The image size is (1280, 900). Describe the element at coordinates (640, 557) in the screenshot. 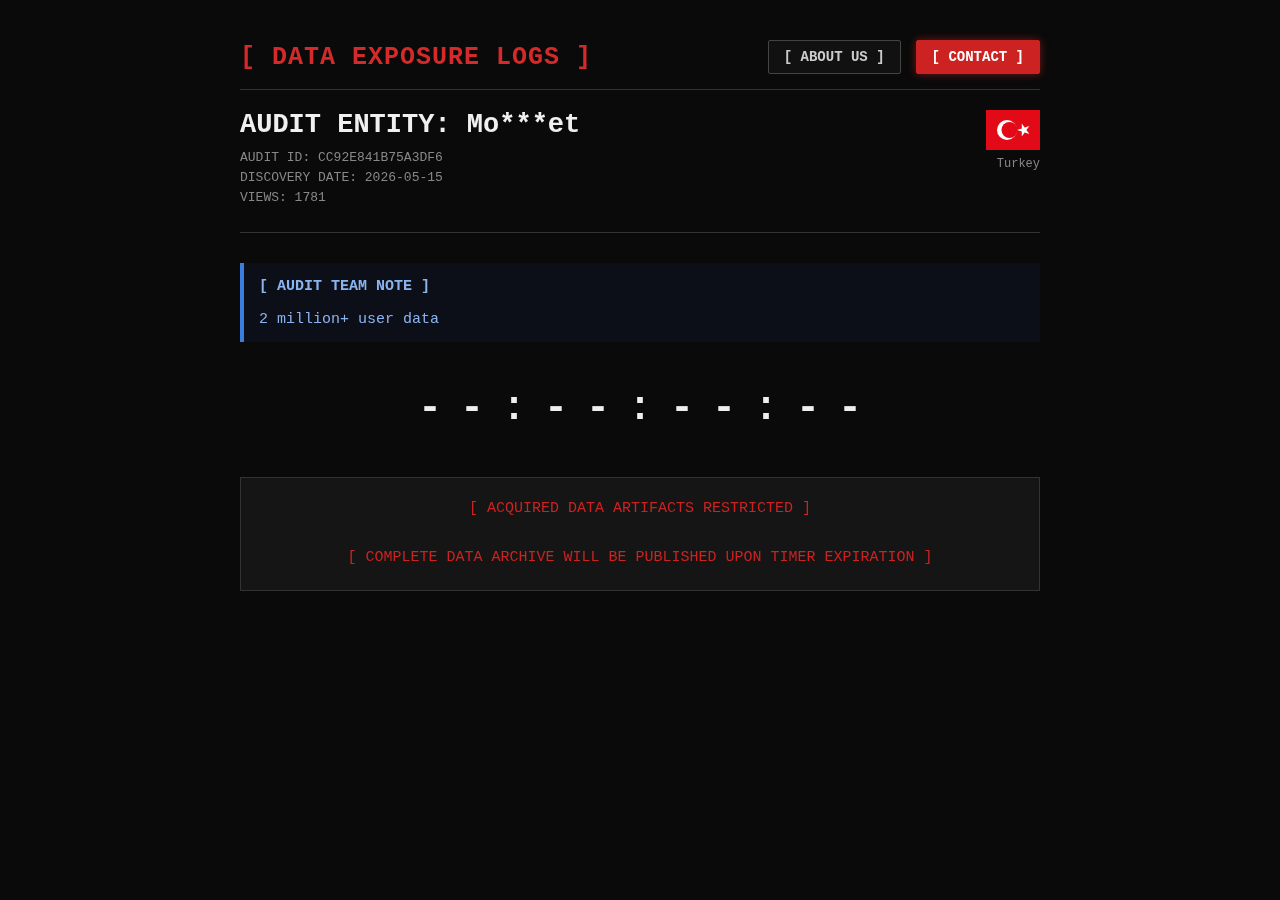

I see `notice-text: [ COMPLETE DATA ARCHIVE WILL BE PUBLISHED UPON TIMER EXPIRATION ]` at that location.